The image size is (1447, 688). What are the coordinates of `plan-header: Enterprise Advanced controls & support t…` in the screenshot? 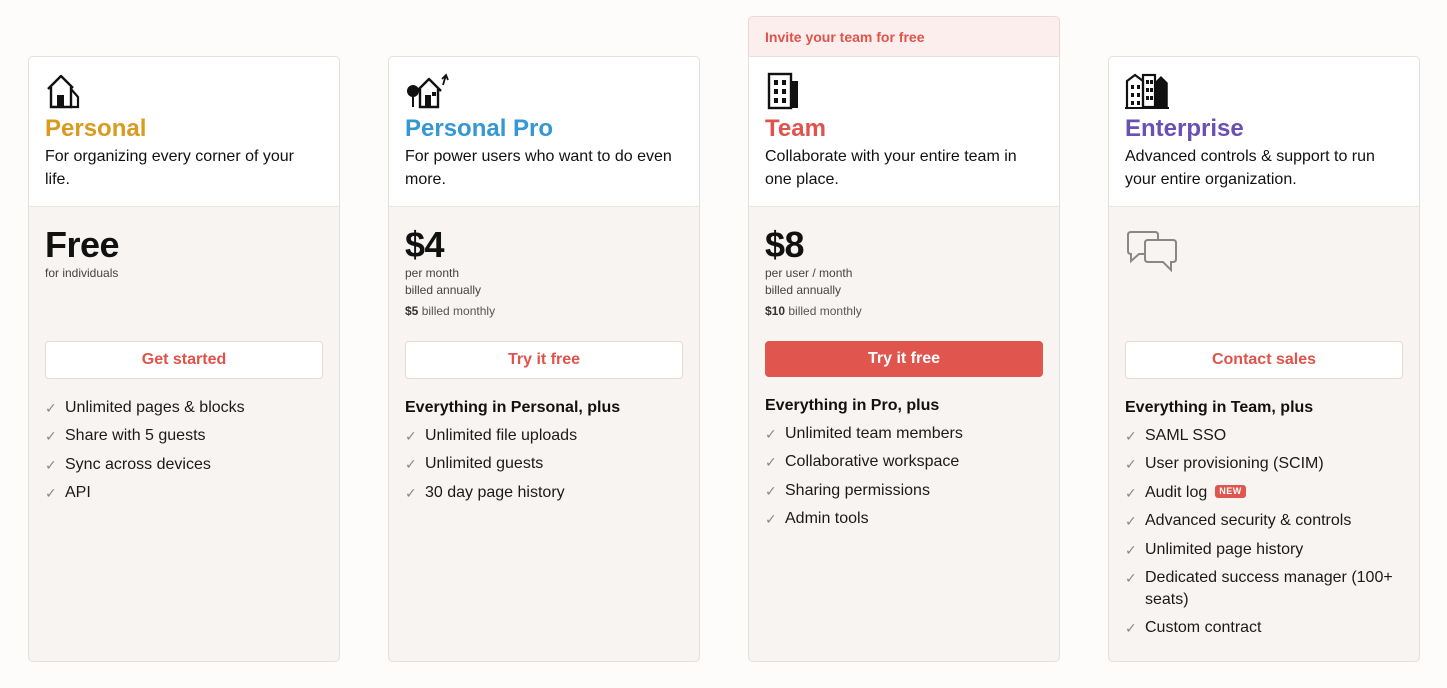 It's located at (1264, 132).